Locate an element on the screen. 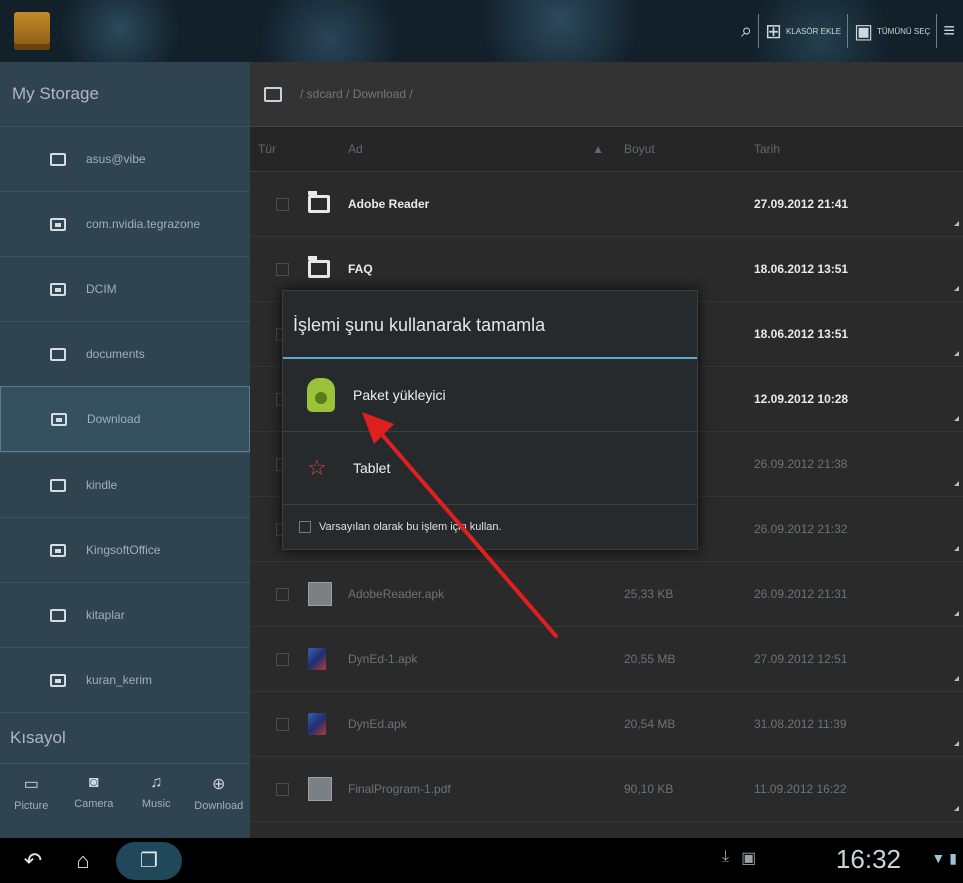  dialog-title: İşlemi şunu kullanarak tamamla is located at coordinates (490, 325).